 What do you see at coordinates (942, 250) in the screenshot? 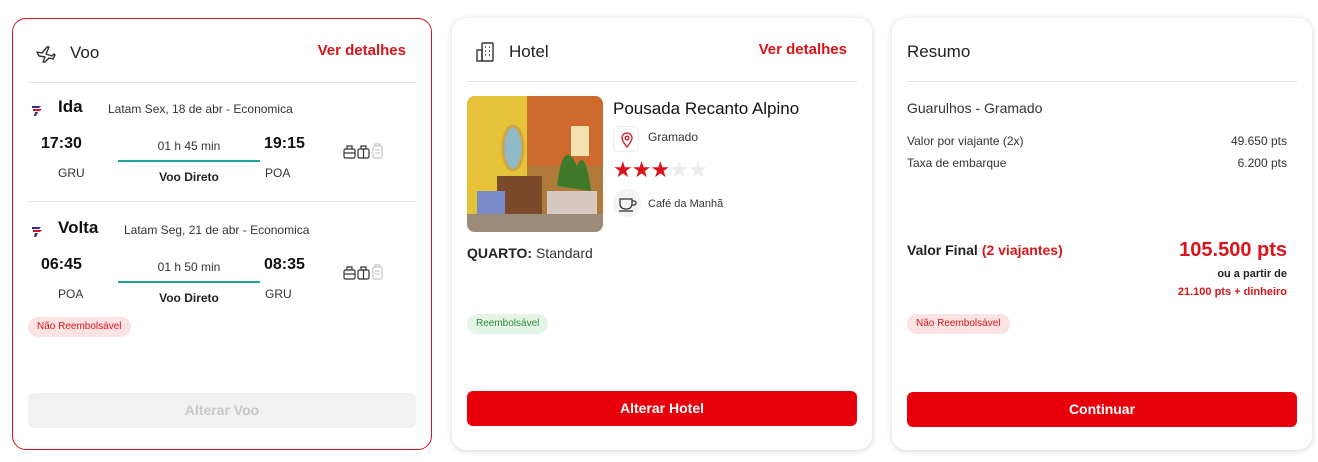
I see `final-label-text: Valor Final` at bounding box center [942, 250].